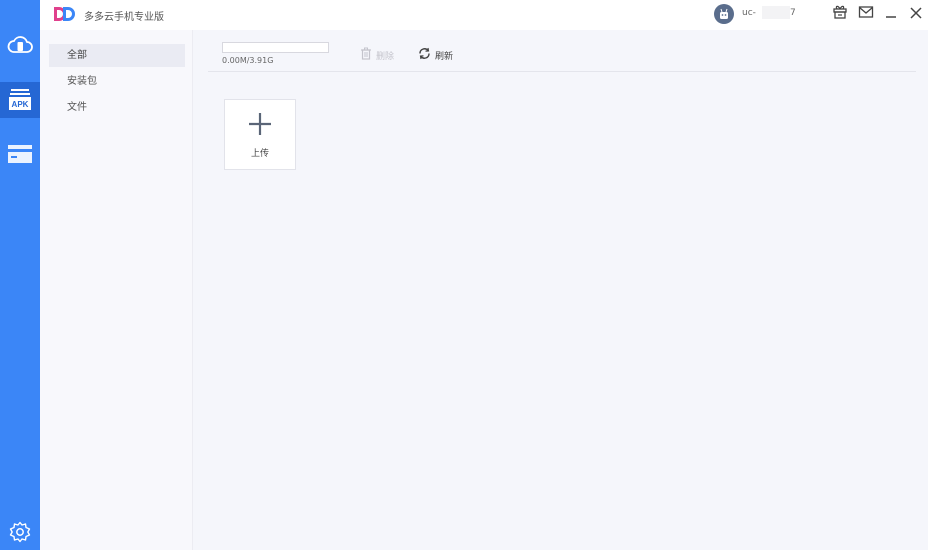 The width and height of the screenshot is (928, 550). I want to click on mail-icon, so click(866, 14).